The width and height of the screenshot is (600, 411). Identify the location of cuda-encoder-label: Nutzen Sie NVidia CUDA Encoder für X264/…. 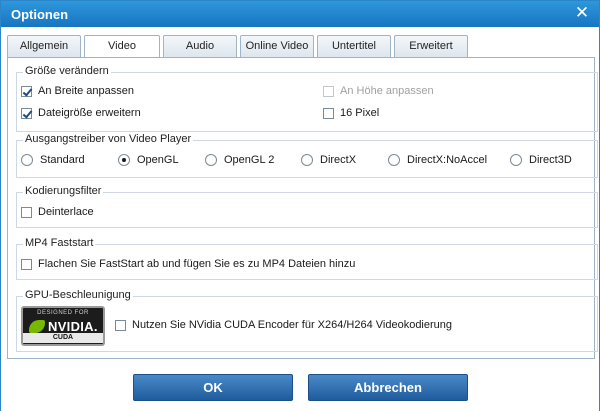
(292, 325).